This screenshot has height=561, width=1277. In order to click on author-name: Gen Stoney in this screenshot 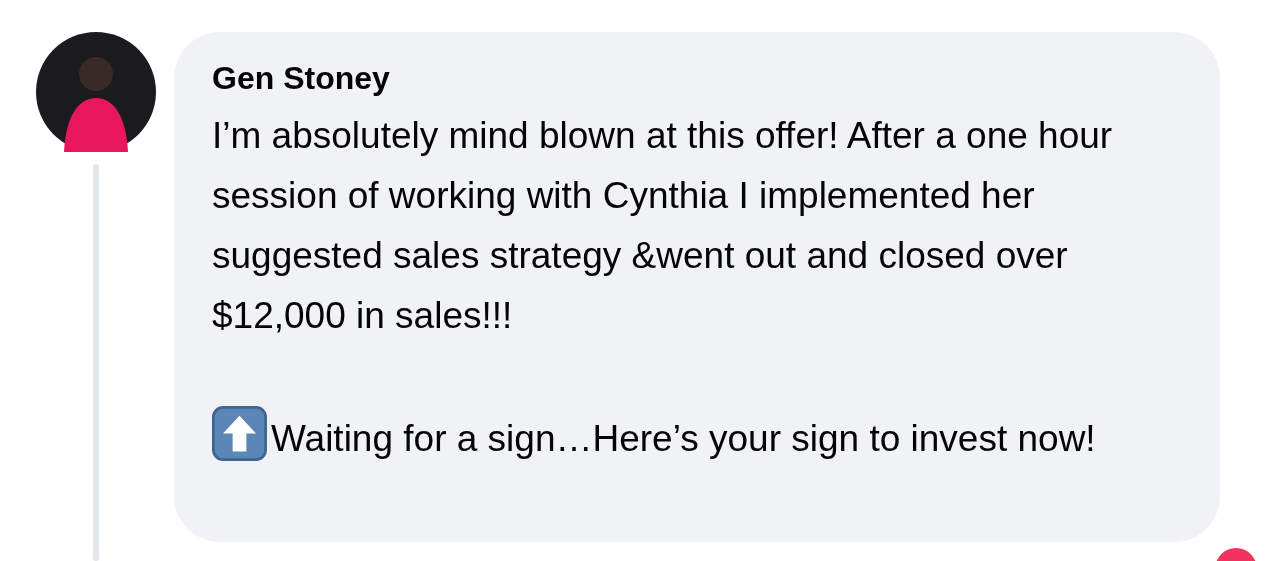, I will do `click(696, 78)`.